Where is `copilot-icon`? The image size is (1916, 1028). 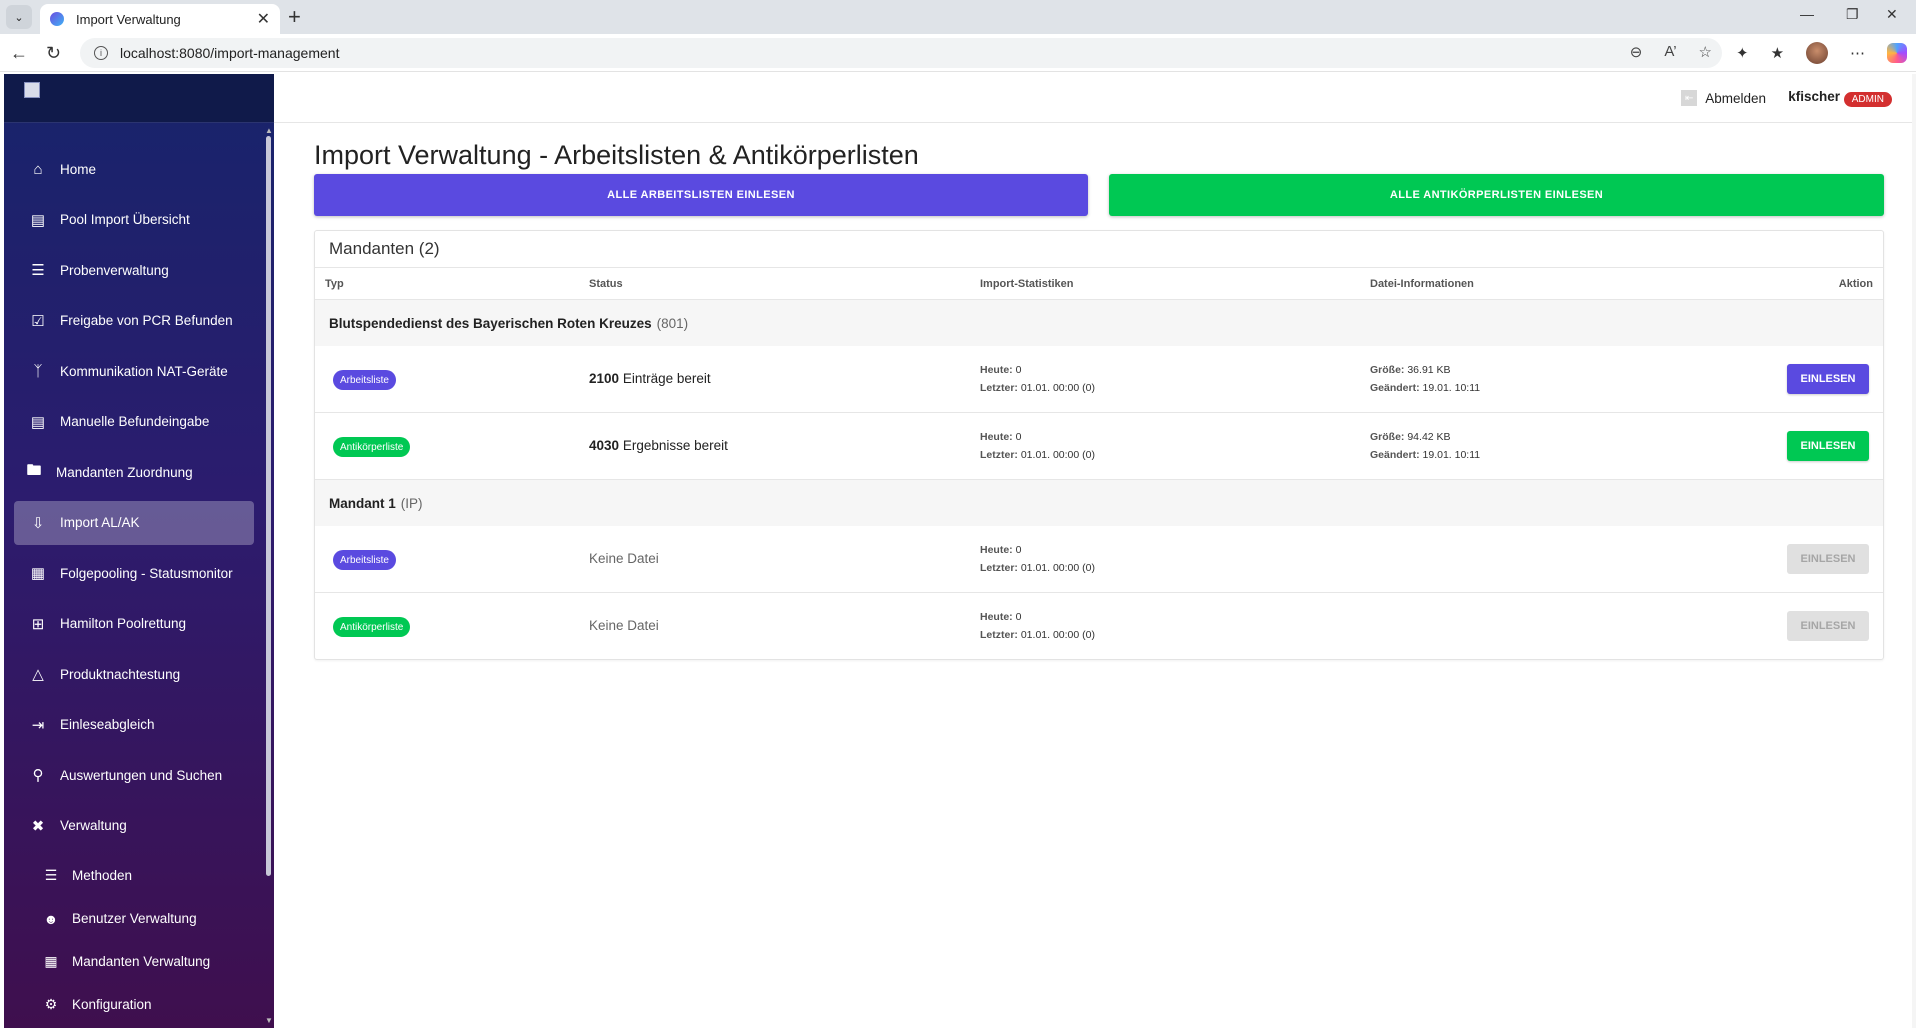
copilot-icon is located at coordinates (1897, 53).